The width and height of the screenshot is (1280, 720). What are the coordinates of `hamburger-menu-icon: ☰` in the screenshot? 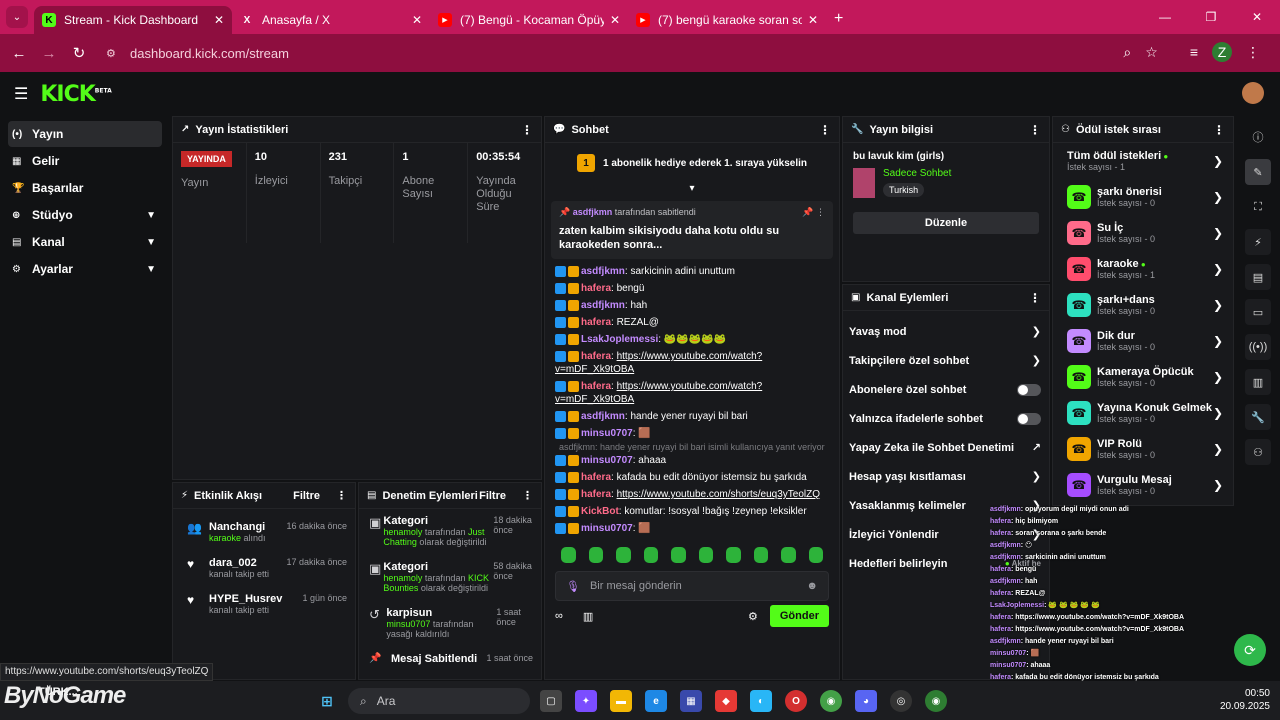 It's located at (21, 94).